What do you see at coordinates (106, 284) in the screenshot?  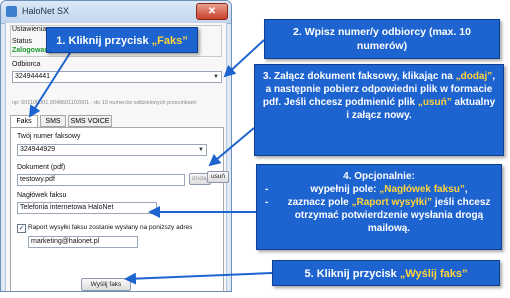 I see `send-fax-button: Wyślij faks` at bounding box center [106, 284].